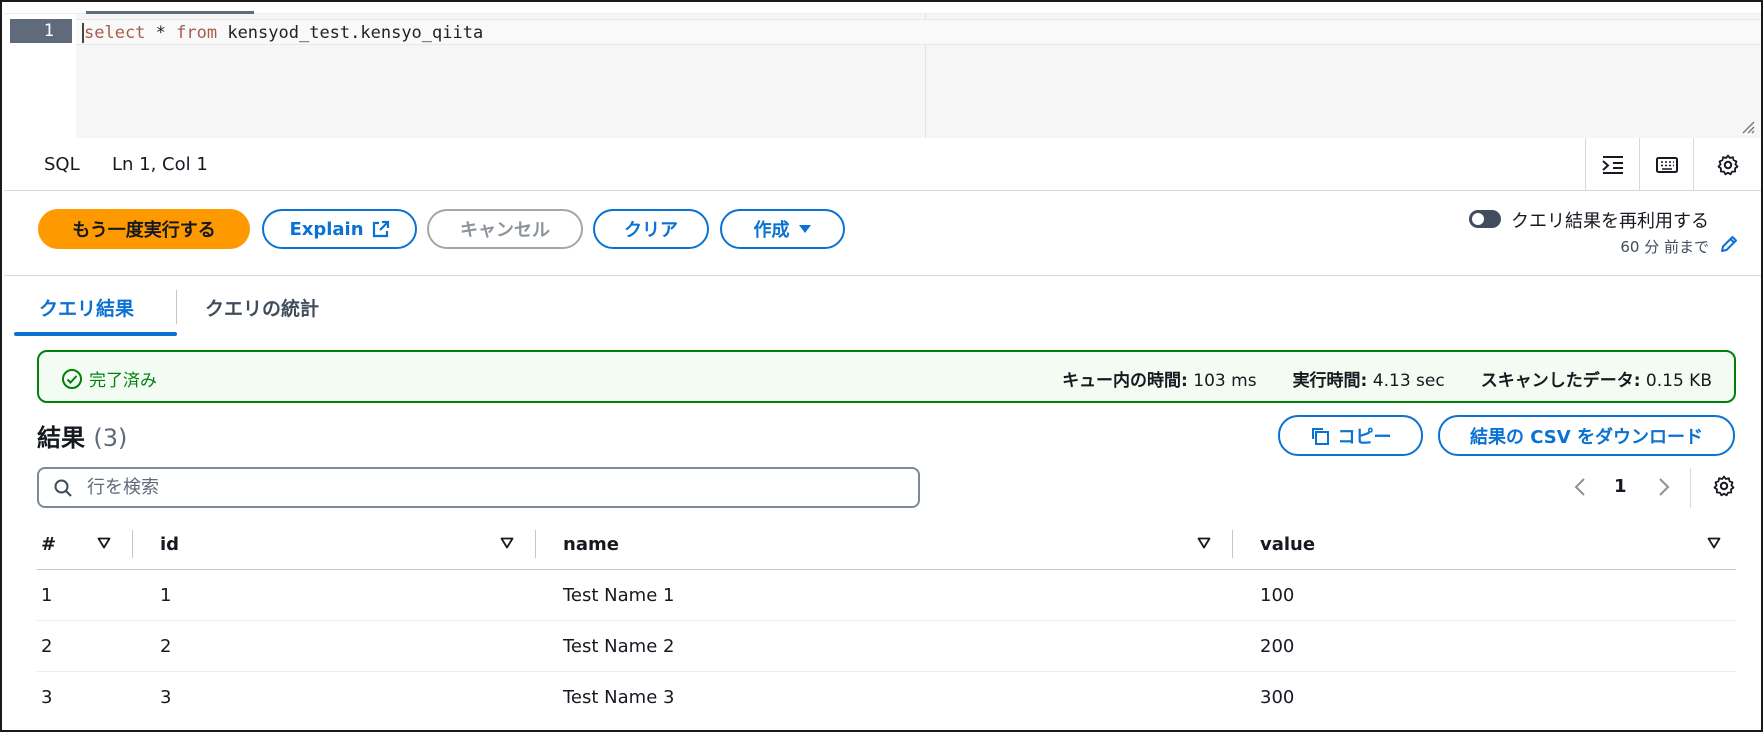 The image size is (1763, 732). What do you see at coordinates (918, 32) in the screenshot?
I see `active-code-line: select * from kensyod_test.kensyo_qiita` at bounding box center [918, 32].